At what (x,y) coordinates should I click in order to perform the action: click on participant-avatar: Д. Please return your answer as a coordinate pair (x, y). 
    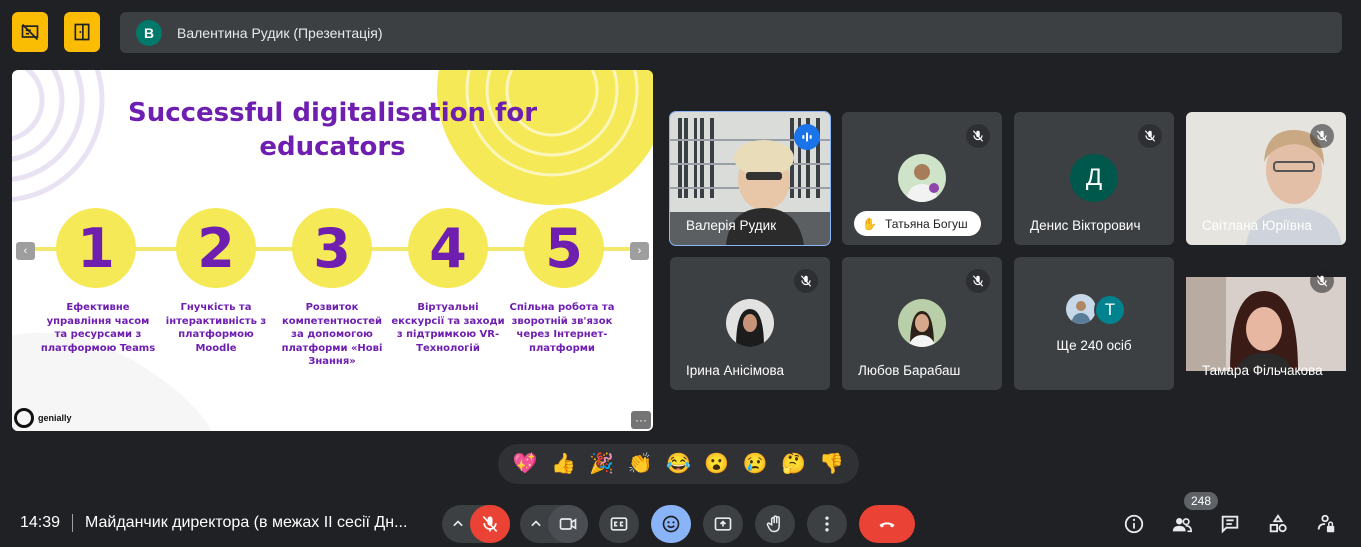
    Looking at the image, I should click on (1094, 178).